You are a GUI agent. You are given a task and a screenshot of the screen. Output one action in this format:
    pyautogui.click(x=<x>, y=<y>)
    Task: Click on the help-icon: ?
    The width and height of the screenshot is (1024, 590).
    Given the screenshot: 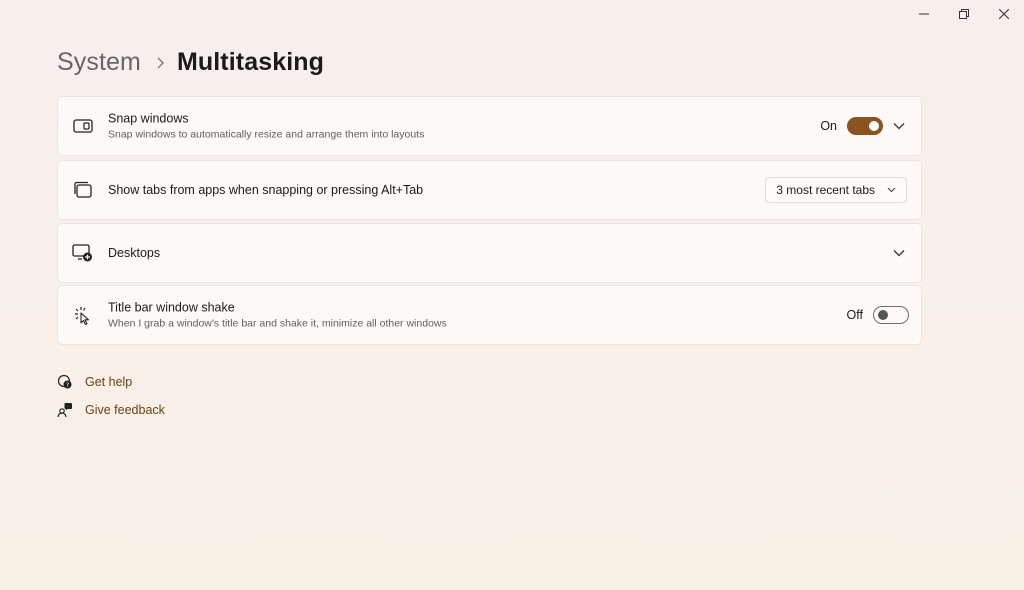 What is the action you would take?
    pyautogui.click(x=65, y=382)
    